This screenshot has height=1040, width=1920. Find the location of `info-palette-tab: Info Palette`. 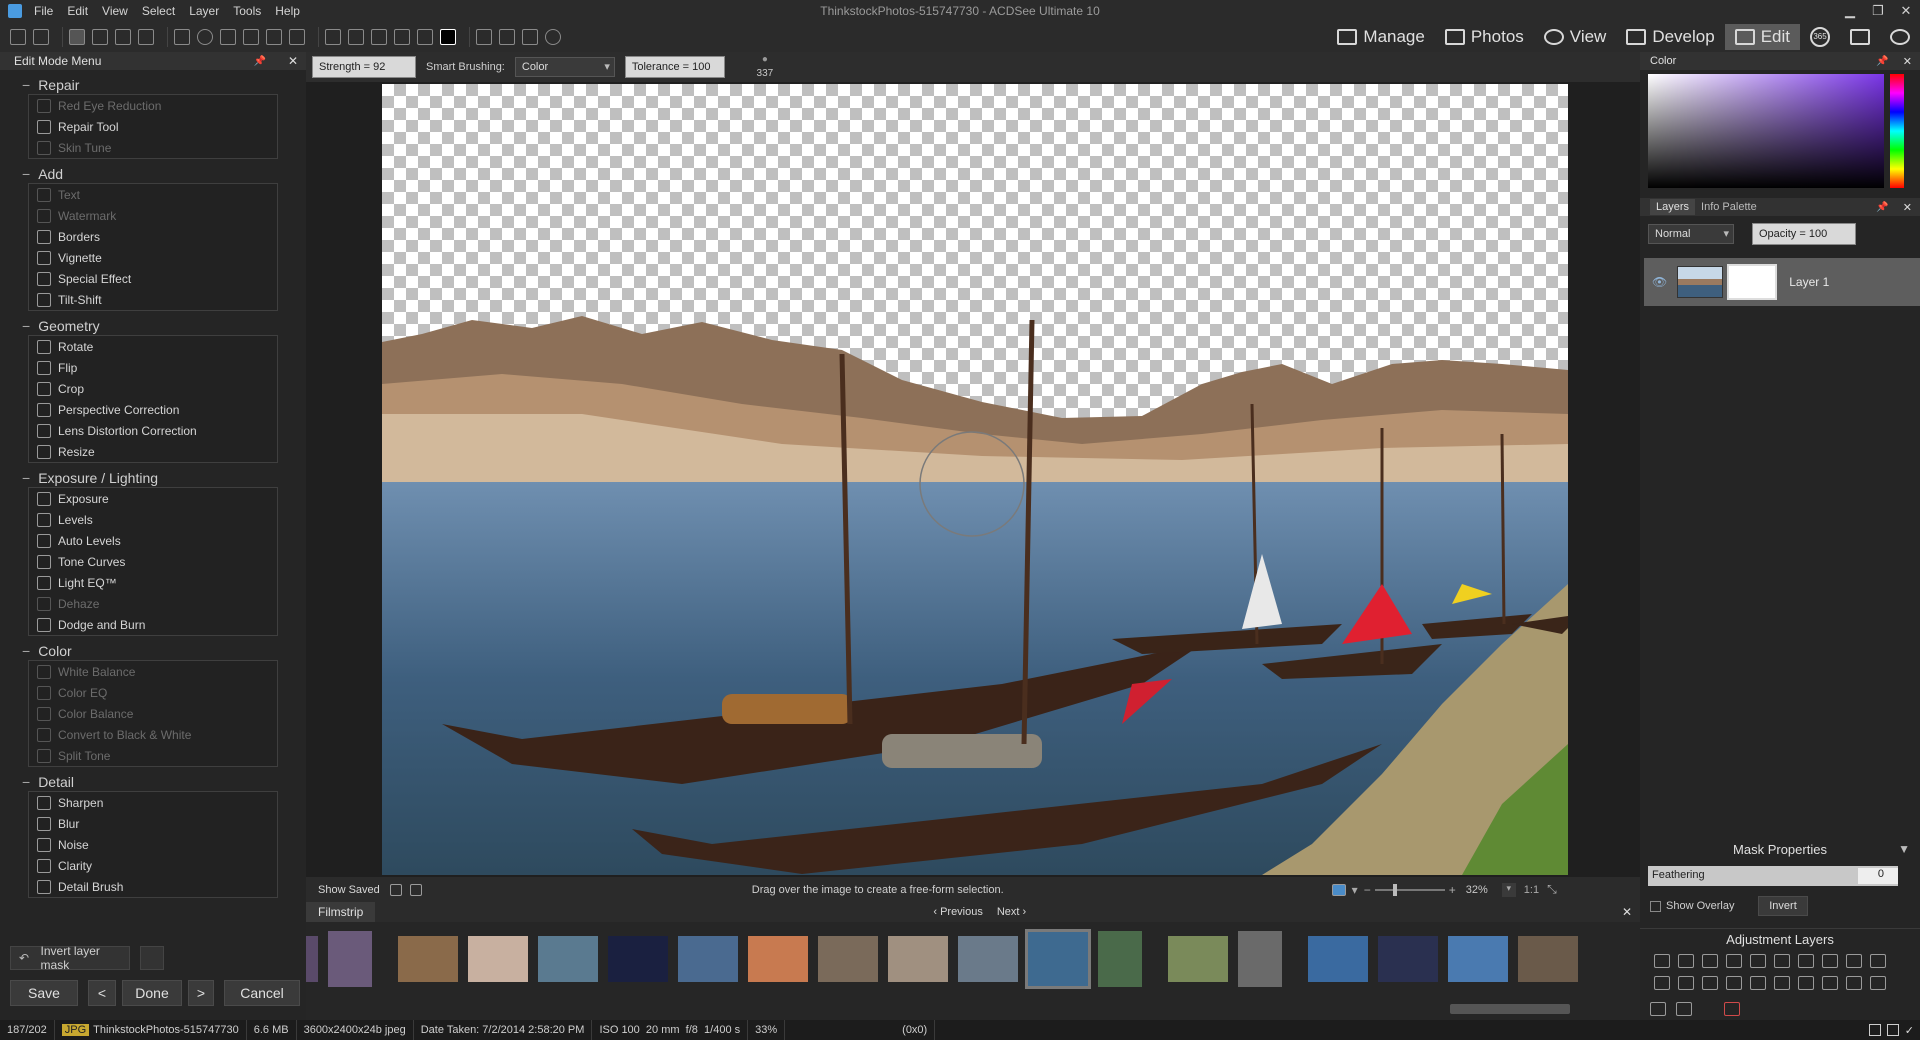

info-palette-tab: Info Palette is located at coordinates (1729, 207).